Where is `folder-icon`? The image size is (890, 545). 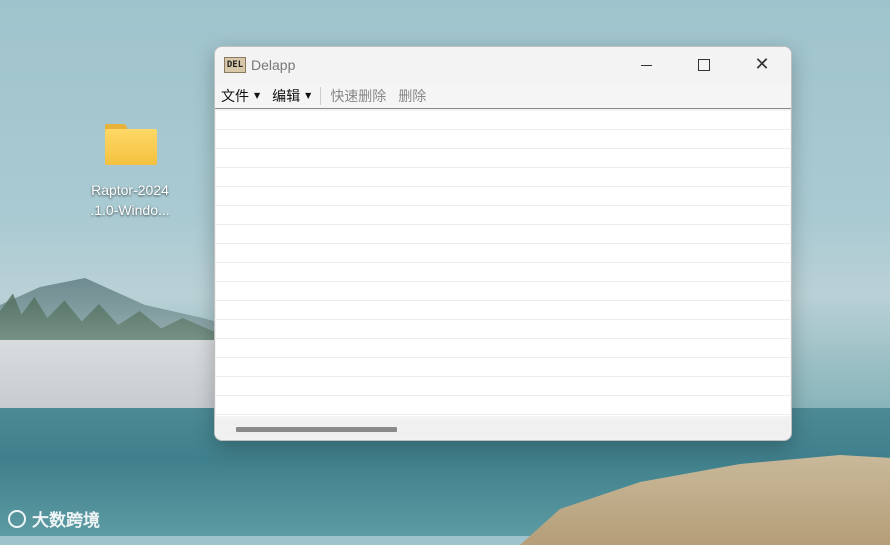
folder-icon is located at coordinates (130, 144).